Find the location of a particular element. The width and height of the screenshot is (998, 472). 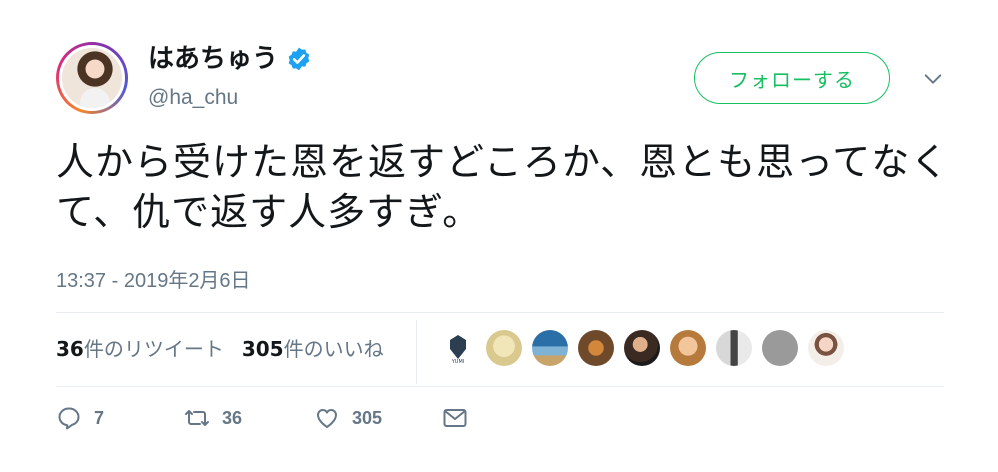

liker-avatars: YUMI is located at coordinates (642, 348).